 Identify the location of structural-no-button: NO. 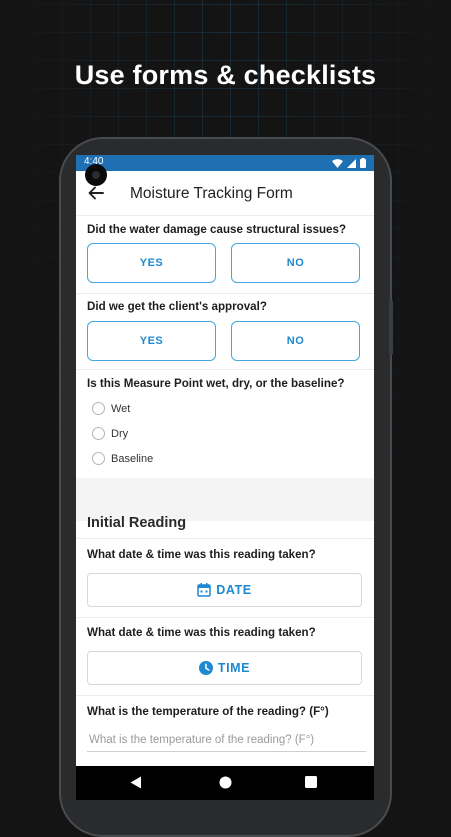
(295, 263).